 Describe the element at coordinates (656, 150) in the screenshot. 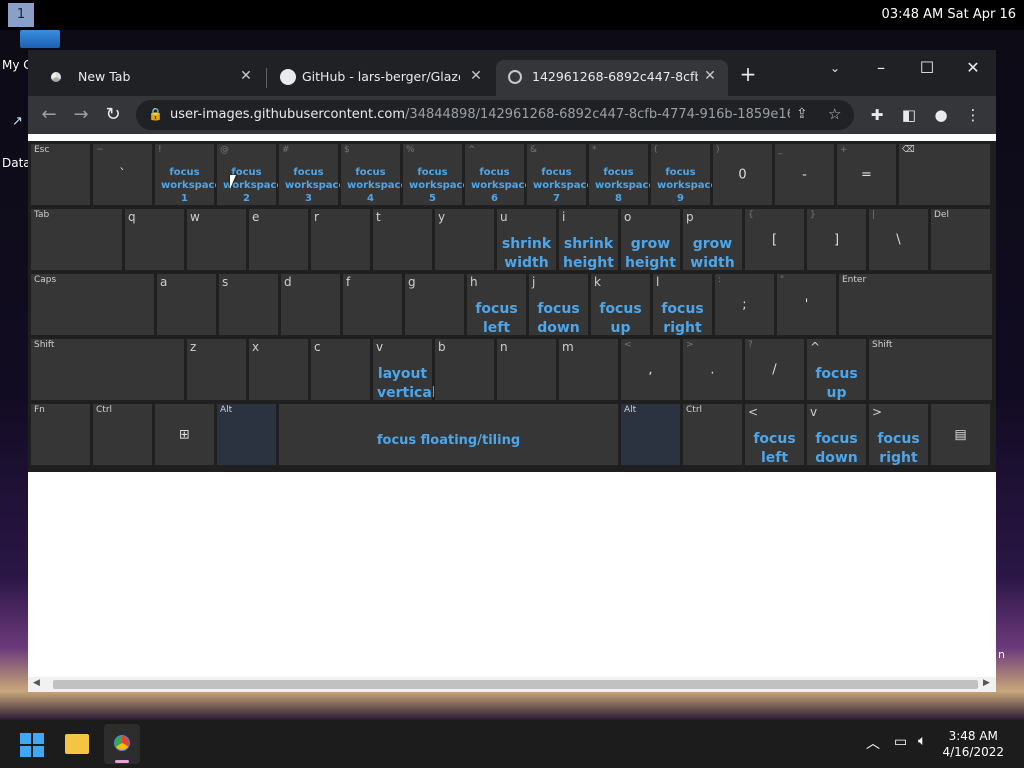

I see `key-secondary: (` at that location.